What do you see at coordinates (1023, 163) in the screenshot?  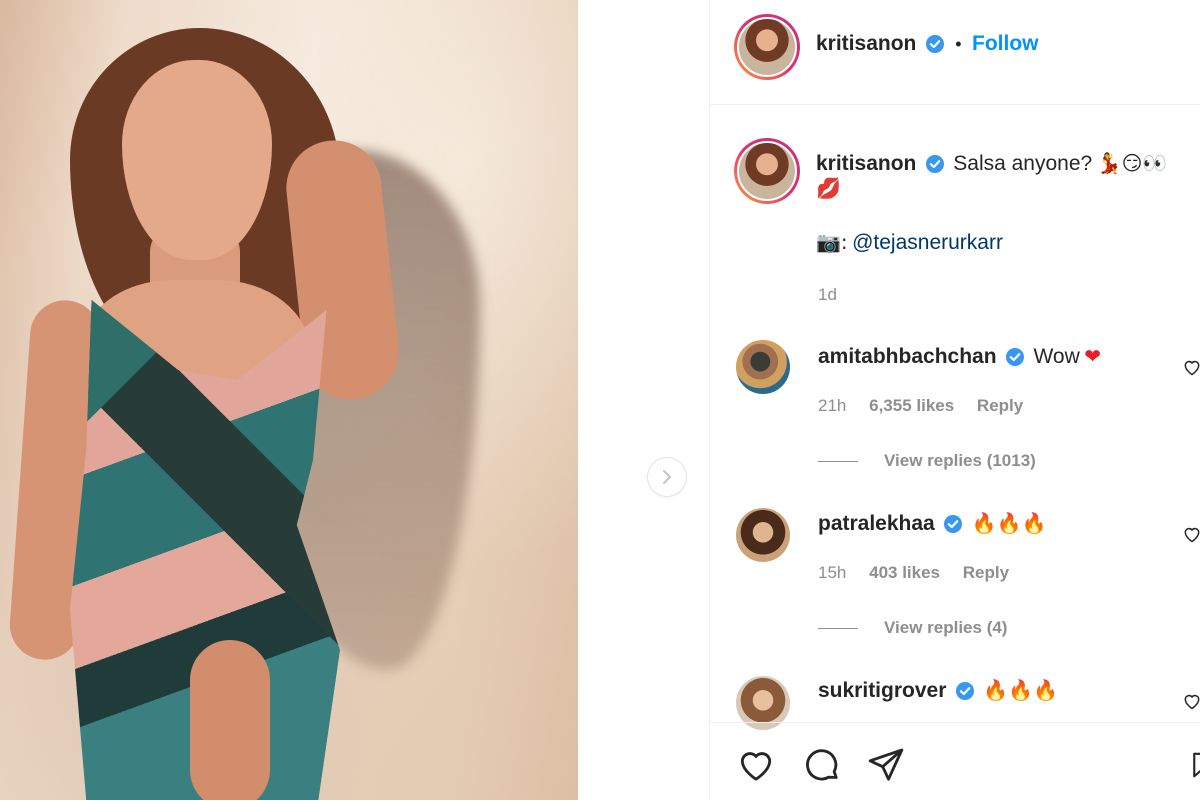 I see `caption-text: Salsa anyone?` at bounding box center [1023, 163].